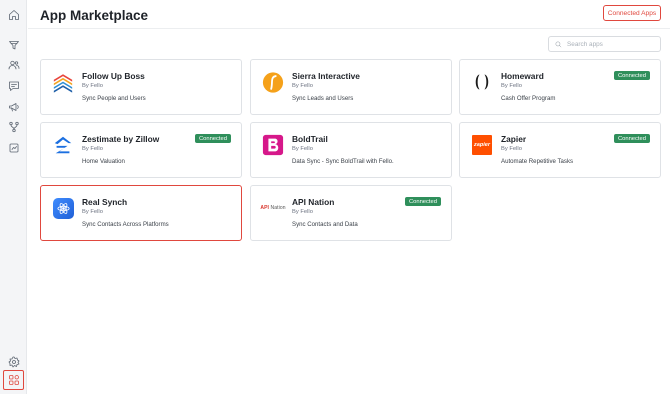 The image size is (670, 394). What do you see at coordinates (13, 85) in the screenshot?
I see `message-icon` at bounding box center [13, 85].